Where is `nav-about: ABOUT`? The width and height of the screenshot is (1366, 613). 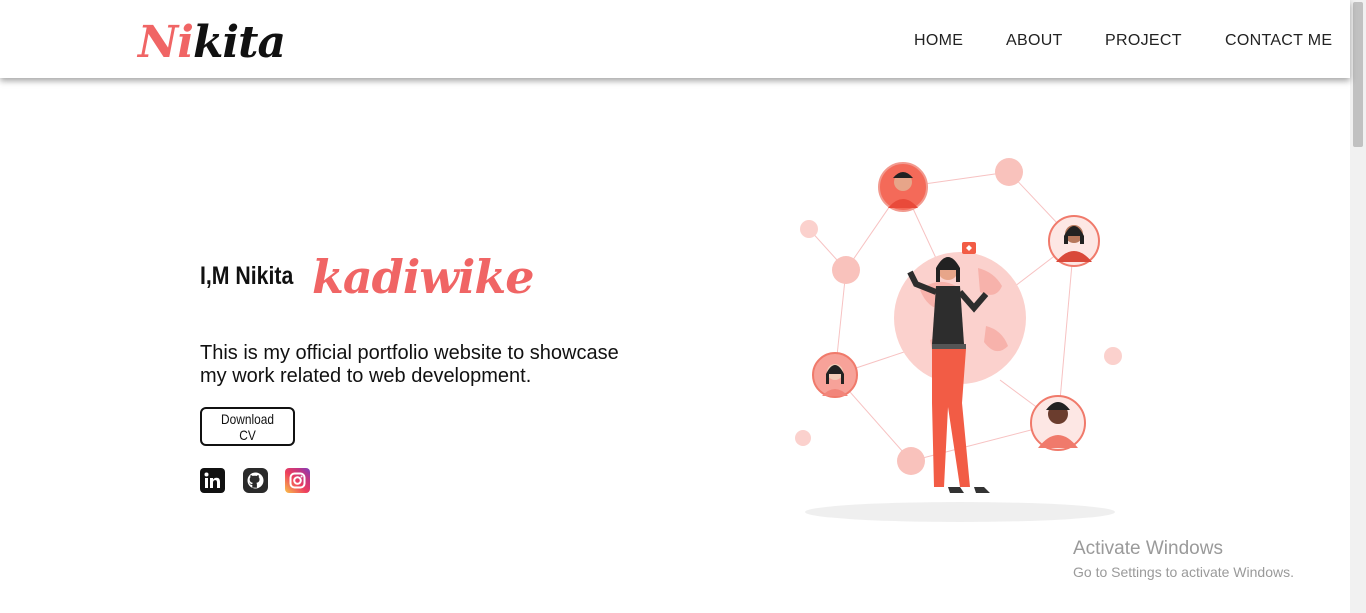
nav-about: ABOUT is located at coordinates (1034, 41).